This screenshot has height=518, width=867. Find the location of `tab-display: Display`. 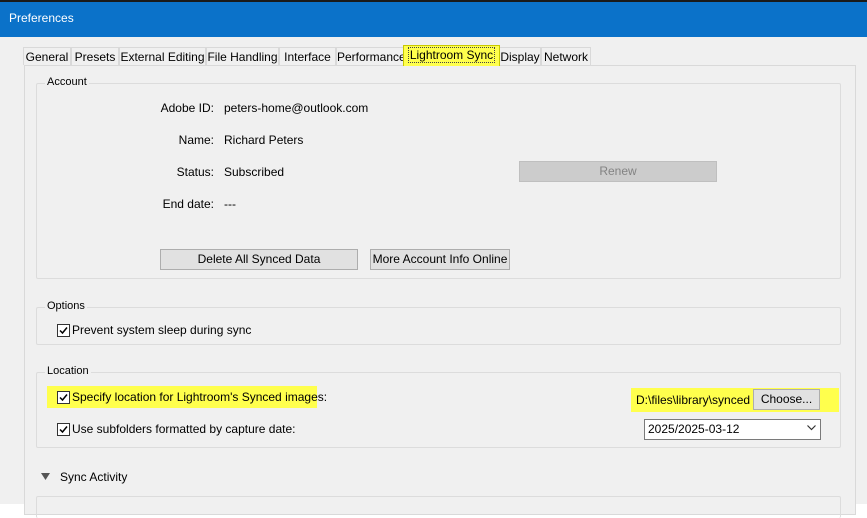

tab-display: Display is located at coordinates (520, 56).